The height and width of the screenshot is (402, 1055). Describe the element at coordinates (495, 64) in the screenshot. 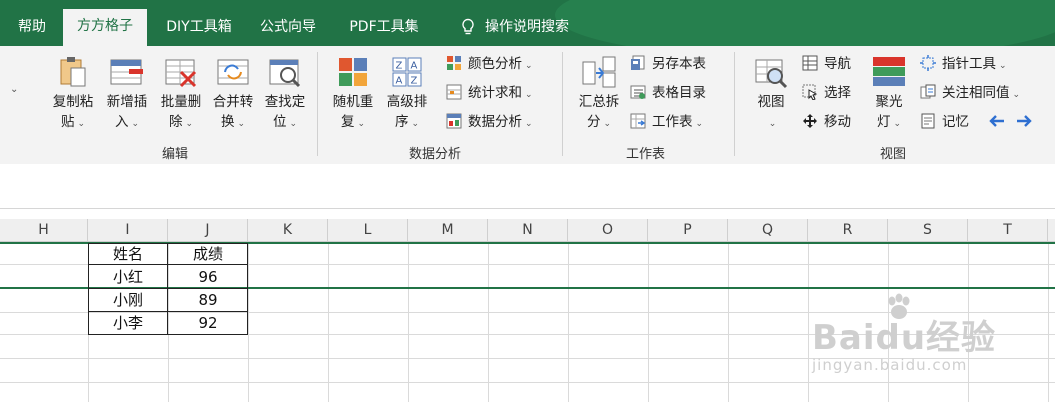

I see `color-analysis-label: 颜色分析` at that location.